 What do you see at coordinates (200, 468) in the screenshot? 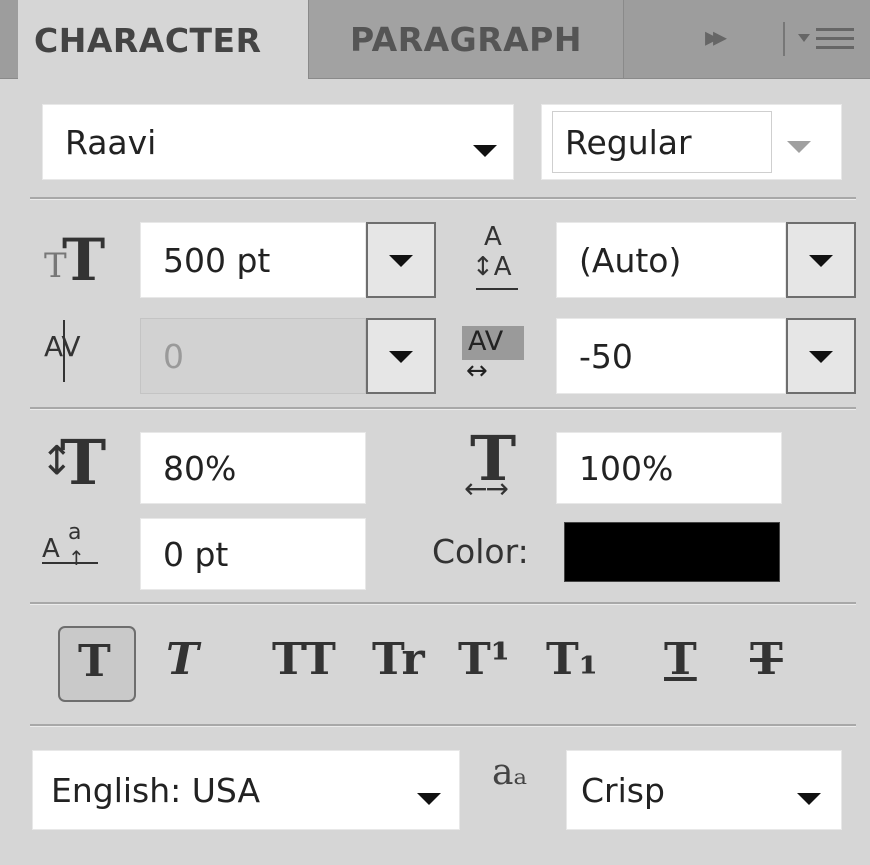
I see `vertical-scale-value: 80%` at bounding box center [200, 468].